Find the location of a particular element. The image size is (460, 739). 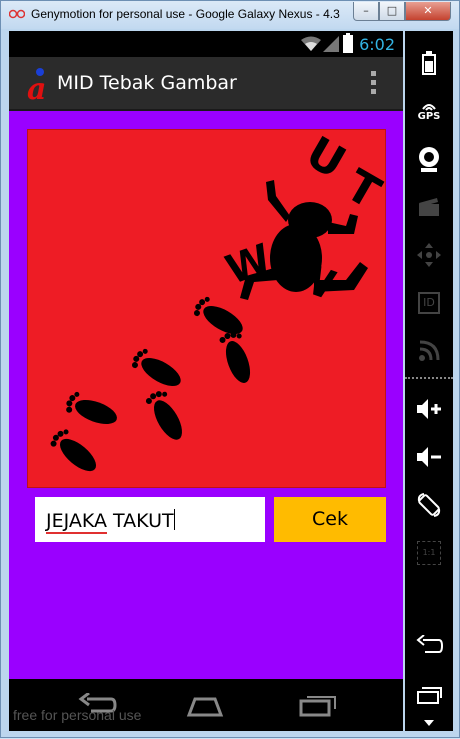

app-logo-letter: a is located at coordinates (36, 86).